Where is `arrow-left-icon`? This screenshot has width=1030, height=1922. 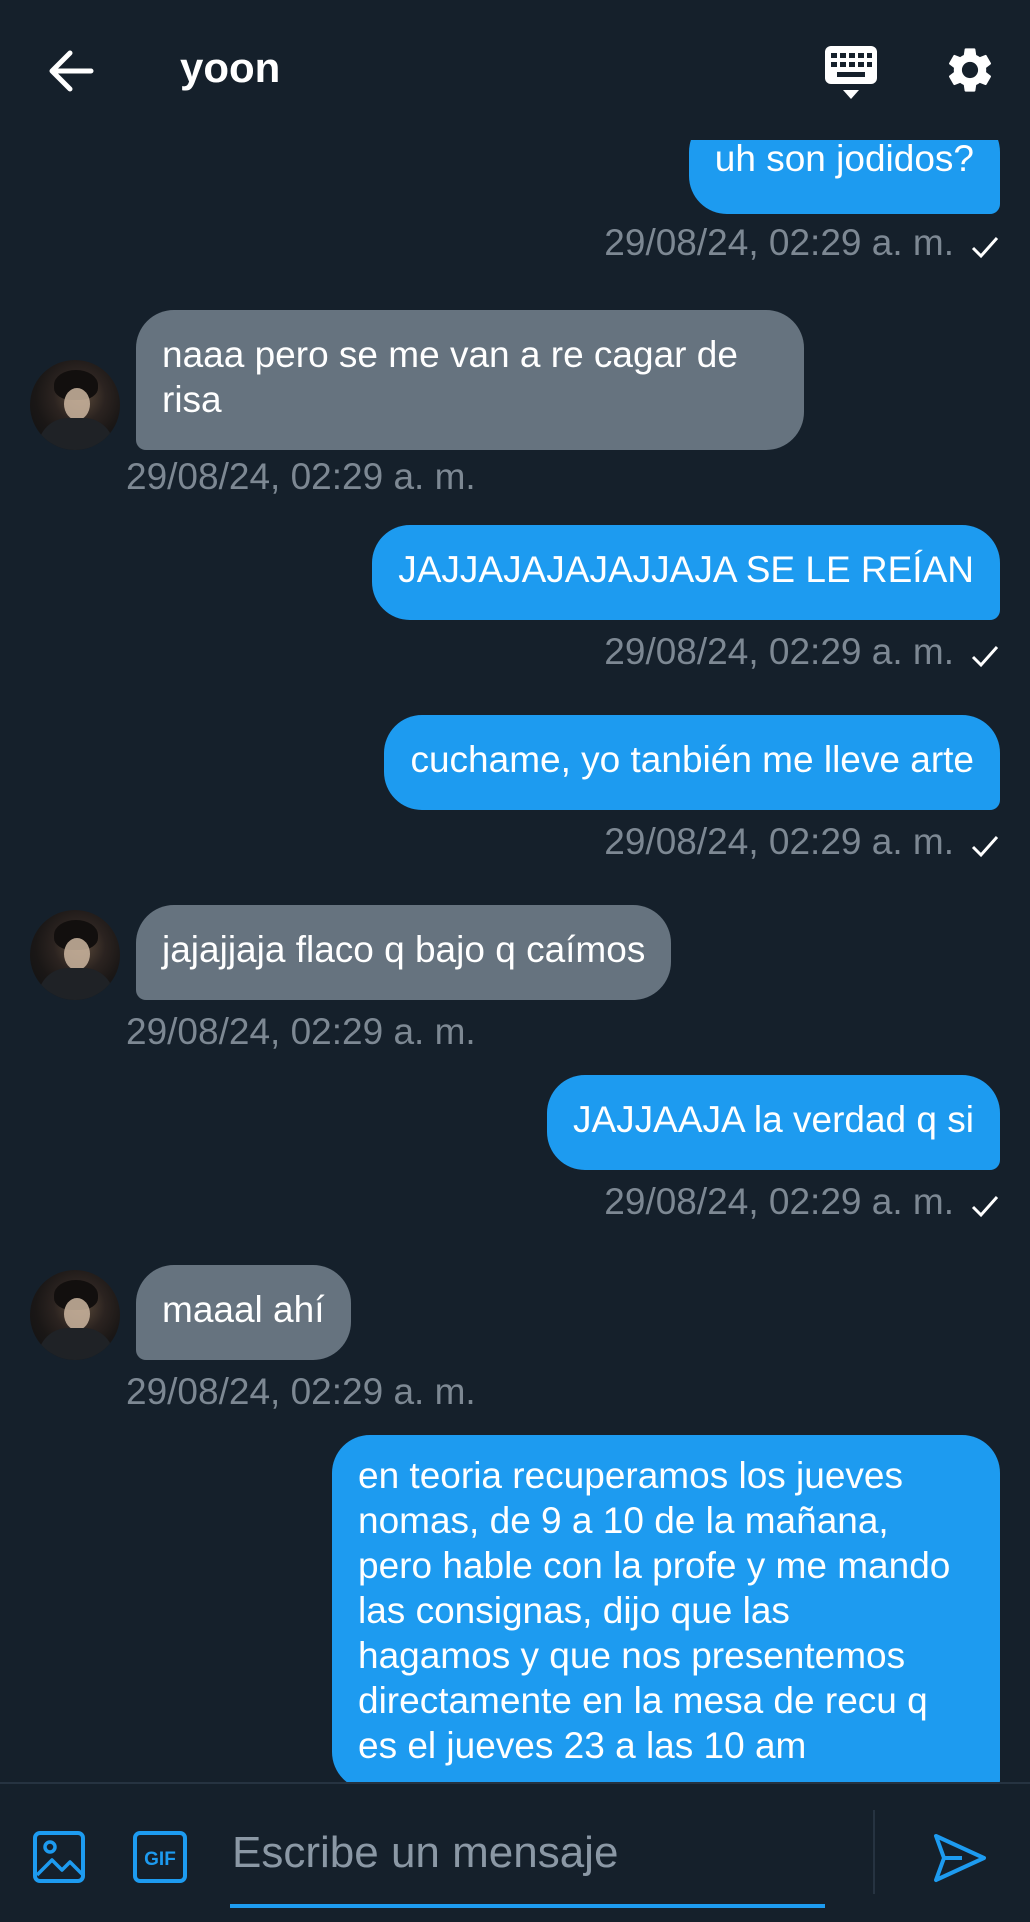
arrow-left-icon is located at coordinates (71, 71).